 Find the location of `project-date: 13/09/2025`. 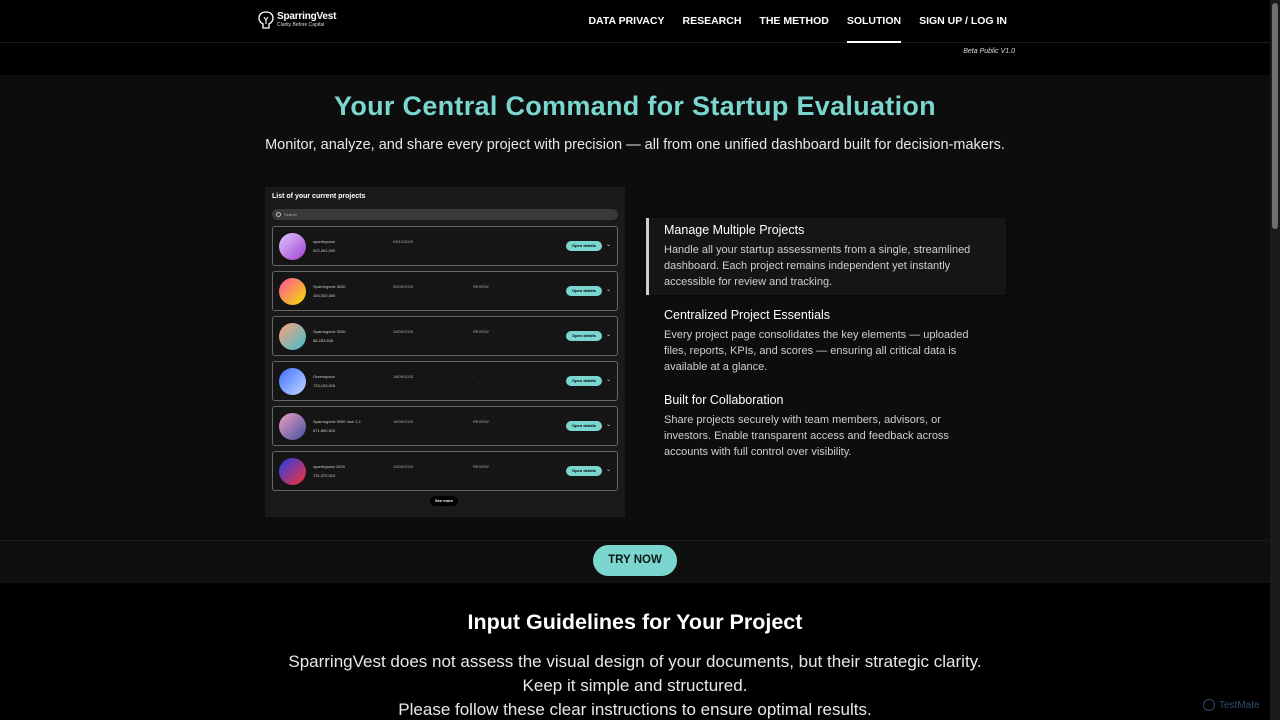

project-date: 13/09/2025 is located at coordinates (403, 466).